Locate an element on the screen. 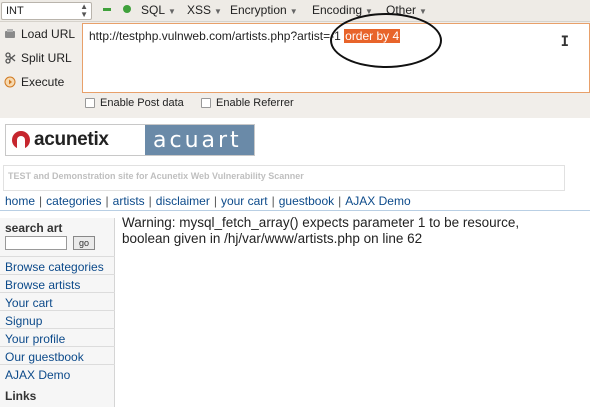  menu-xss: XSS ▼ is located at coordinates (204, 10).